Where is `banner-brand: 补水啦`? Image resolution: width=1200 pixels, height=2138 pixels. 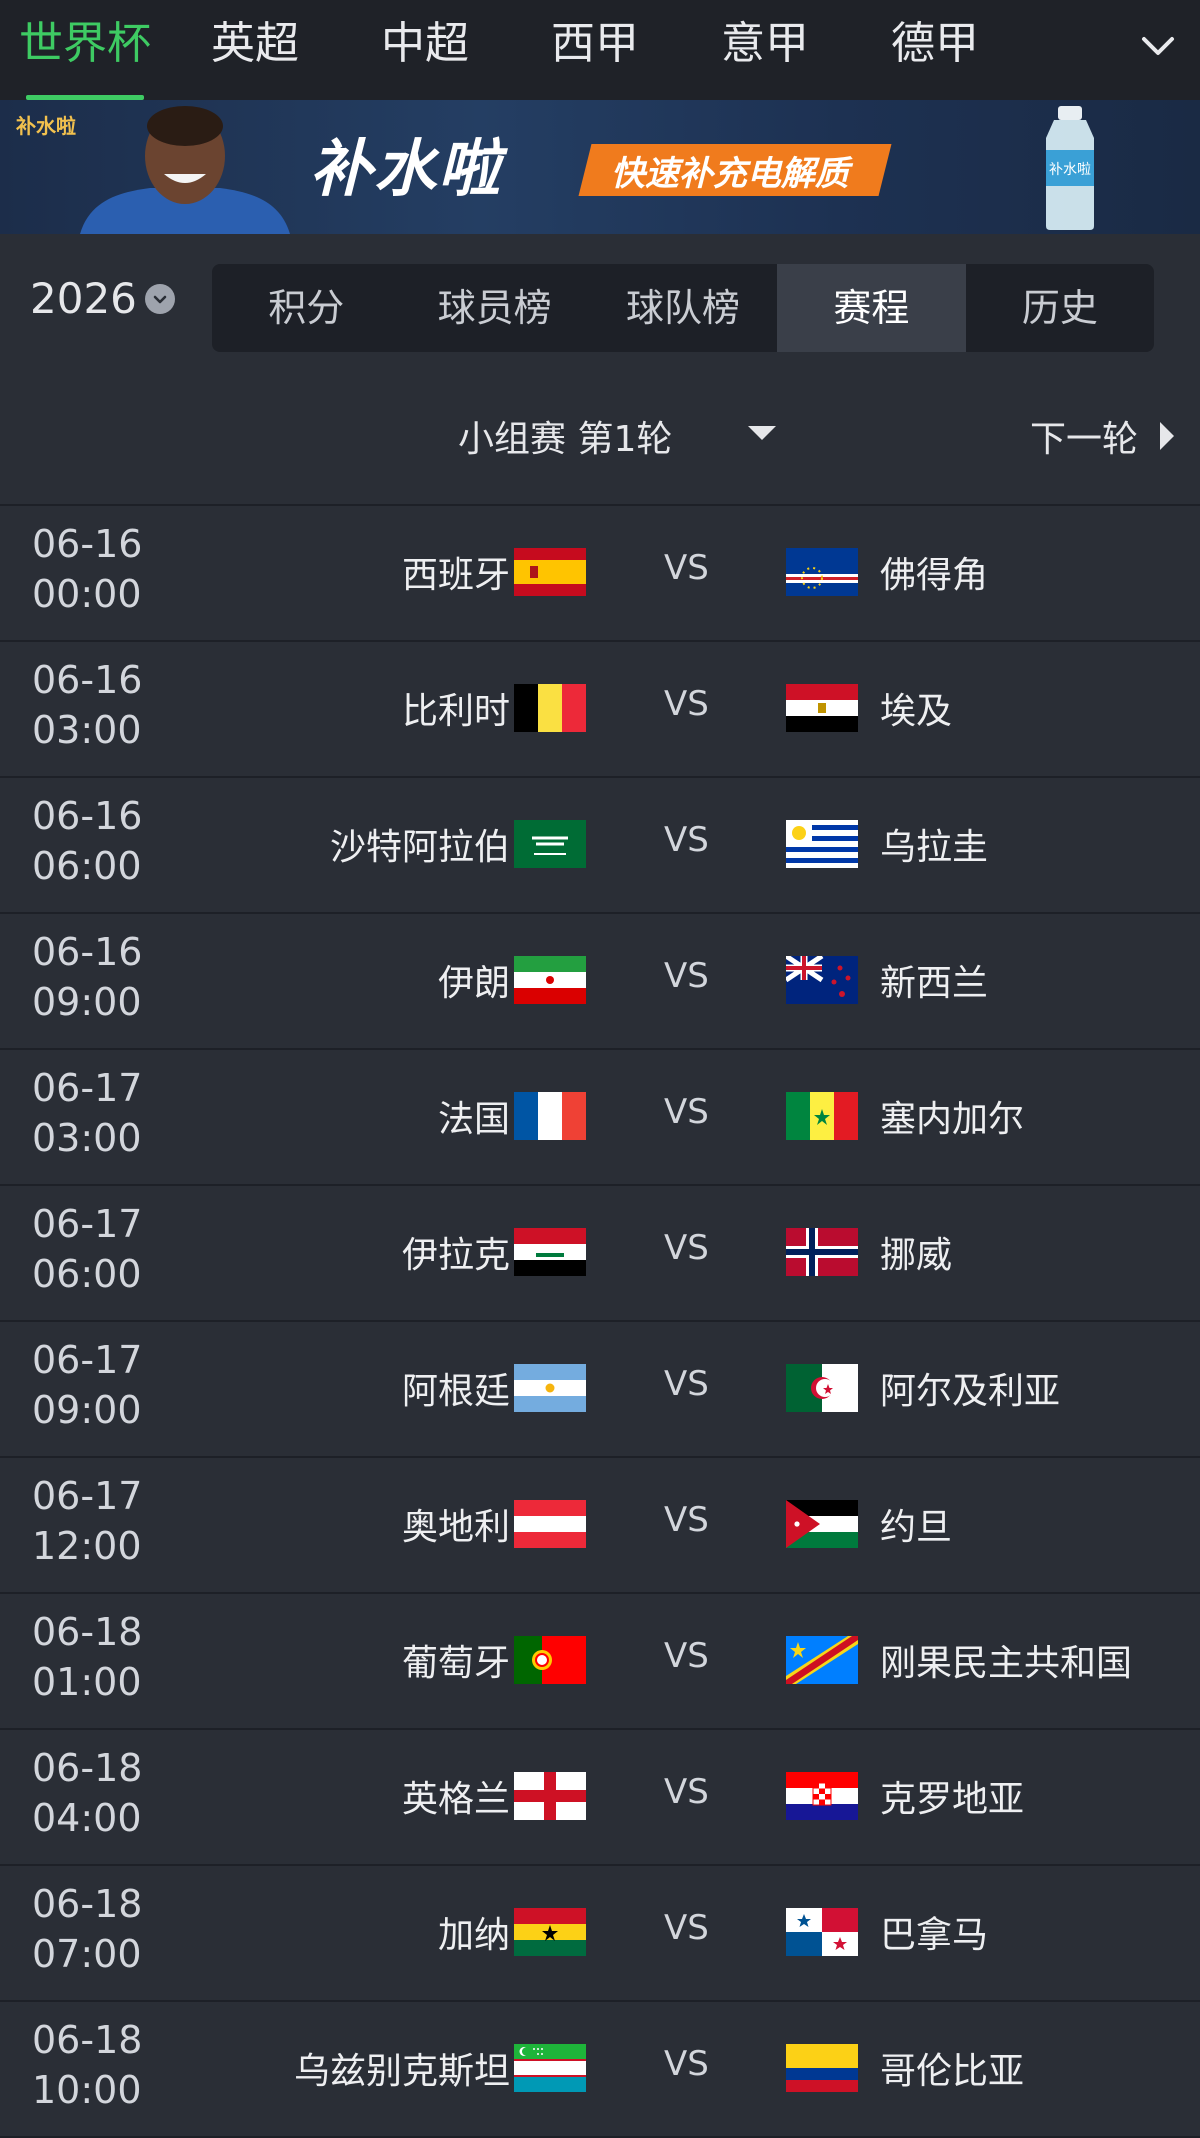 banner-brand: 补水啦 is located at coordinates (406, 168).